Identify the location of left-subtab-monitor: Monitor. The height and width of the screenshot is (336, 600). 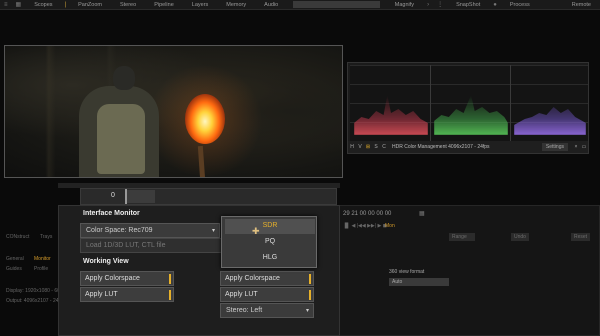
(42, 259).